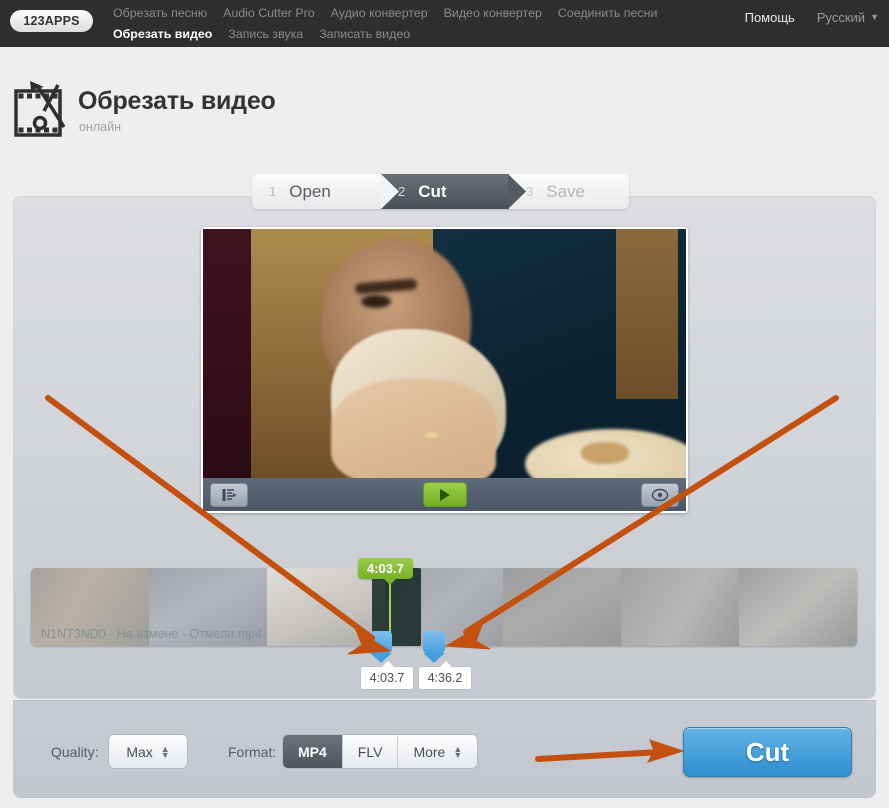 Image resolution: width=889 pixels, height=808 pixels. What do you see at coordinates (310, 191) in the screenshot?
I see `step-open-label: Open` at bounding box center [310, 191].